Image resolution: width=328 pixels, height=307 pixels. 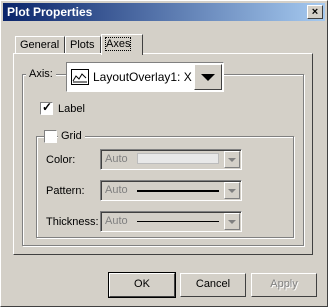 What do you see at coordinates (284, 285) in the screenshot?
I see `apply-button: Apply` at bounding box center [284, 285].